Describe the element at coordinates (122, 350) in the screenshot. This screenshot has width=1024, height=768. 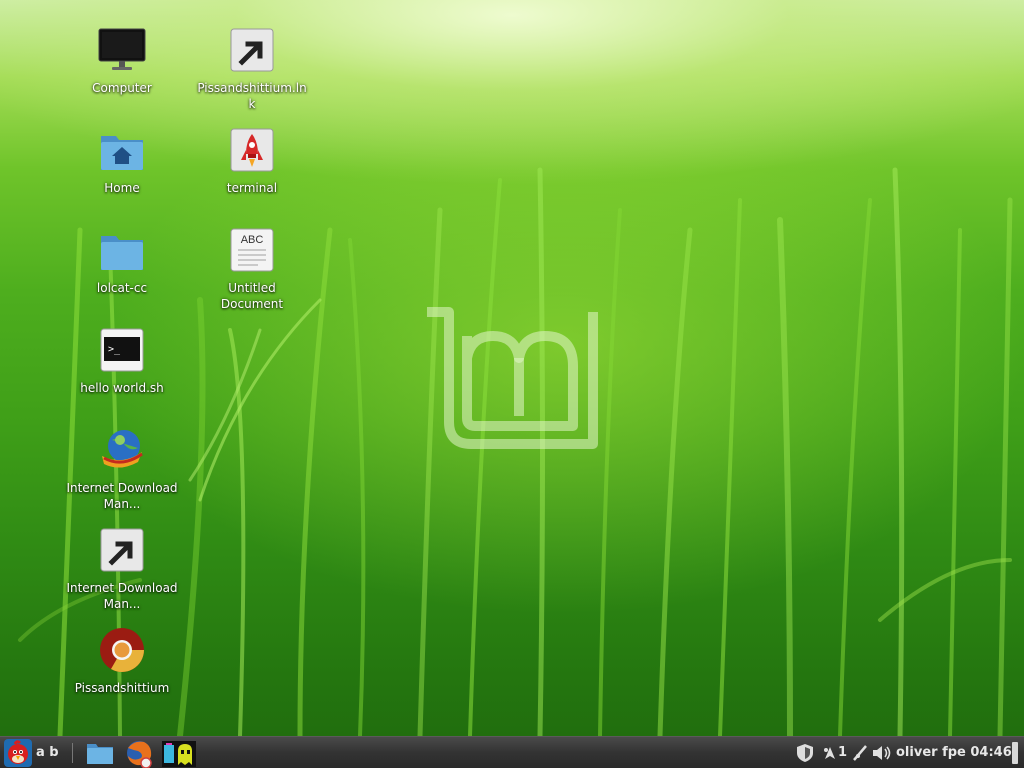
I see `terminal-script-icon: >_` at that location.